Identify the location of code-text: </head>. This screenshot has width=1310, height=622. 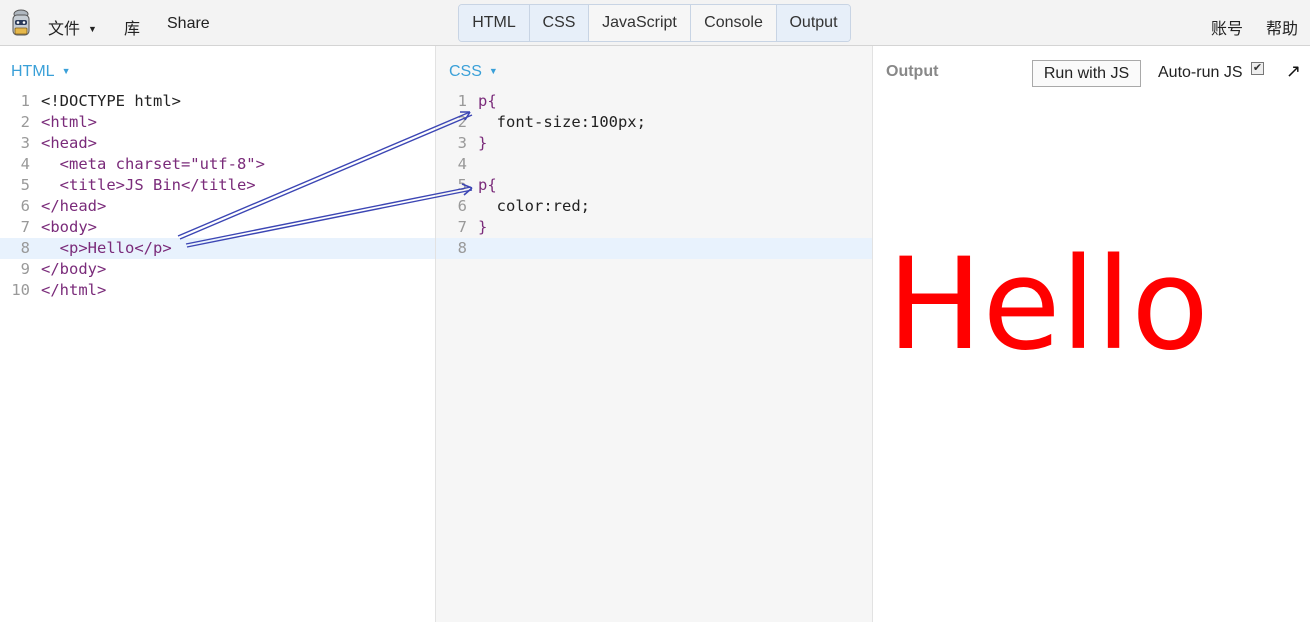
(74, 206).